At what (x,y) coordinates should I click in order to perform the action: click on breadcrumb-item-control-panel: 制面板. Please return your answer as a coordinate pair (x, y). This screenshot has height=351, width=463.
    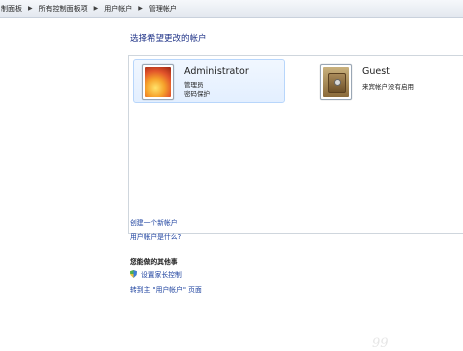
    Looking at the image, I should click on (12, 9).